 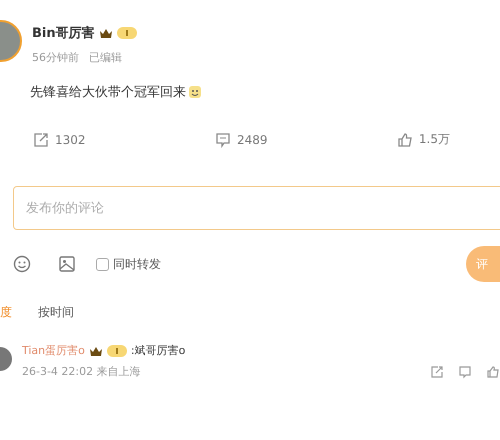 What do you see at coordinates (22, 264) in the screenshot?
I see `smiley-icon` at bounding box center [22, 264].